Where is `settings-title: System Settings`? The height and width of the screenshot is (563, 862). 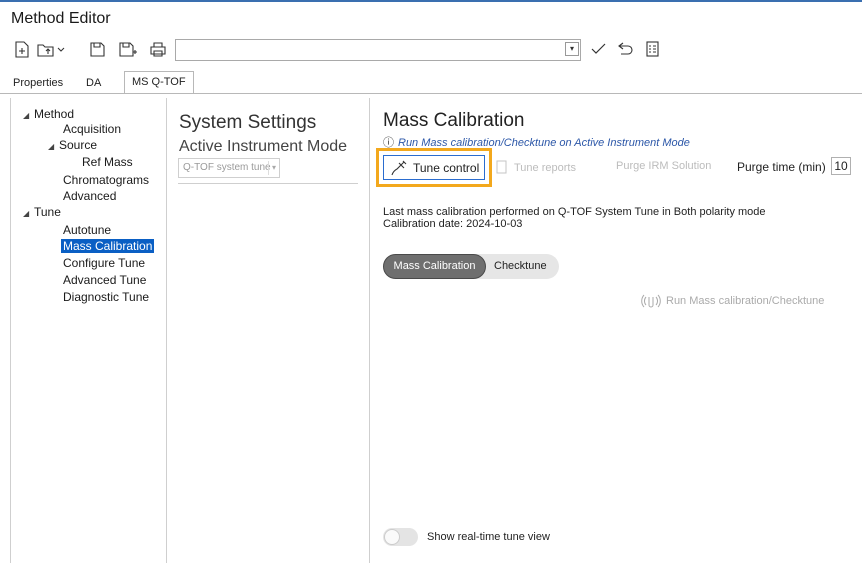 settings-title: System Settings is located at coordinates (248, 122).